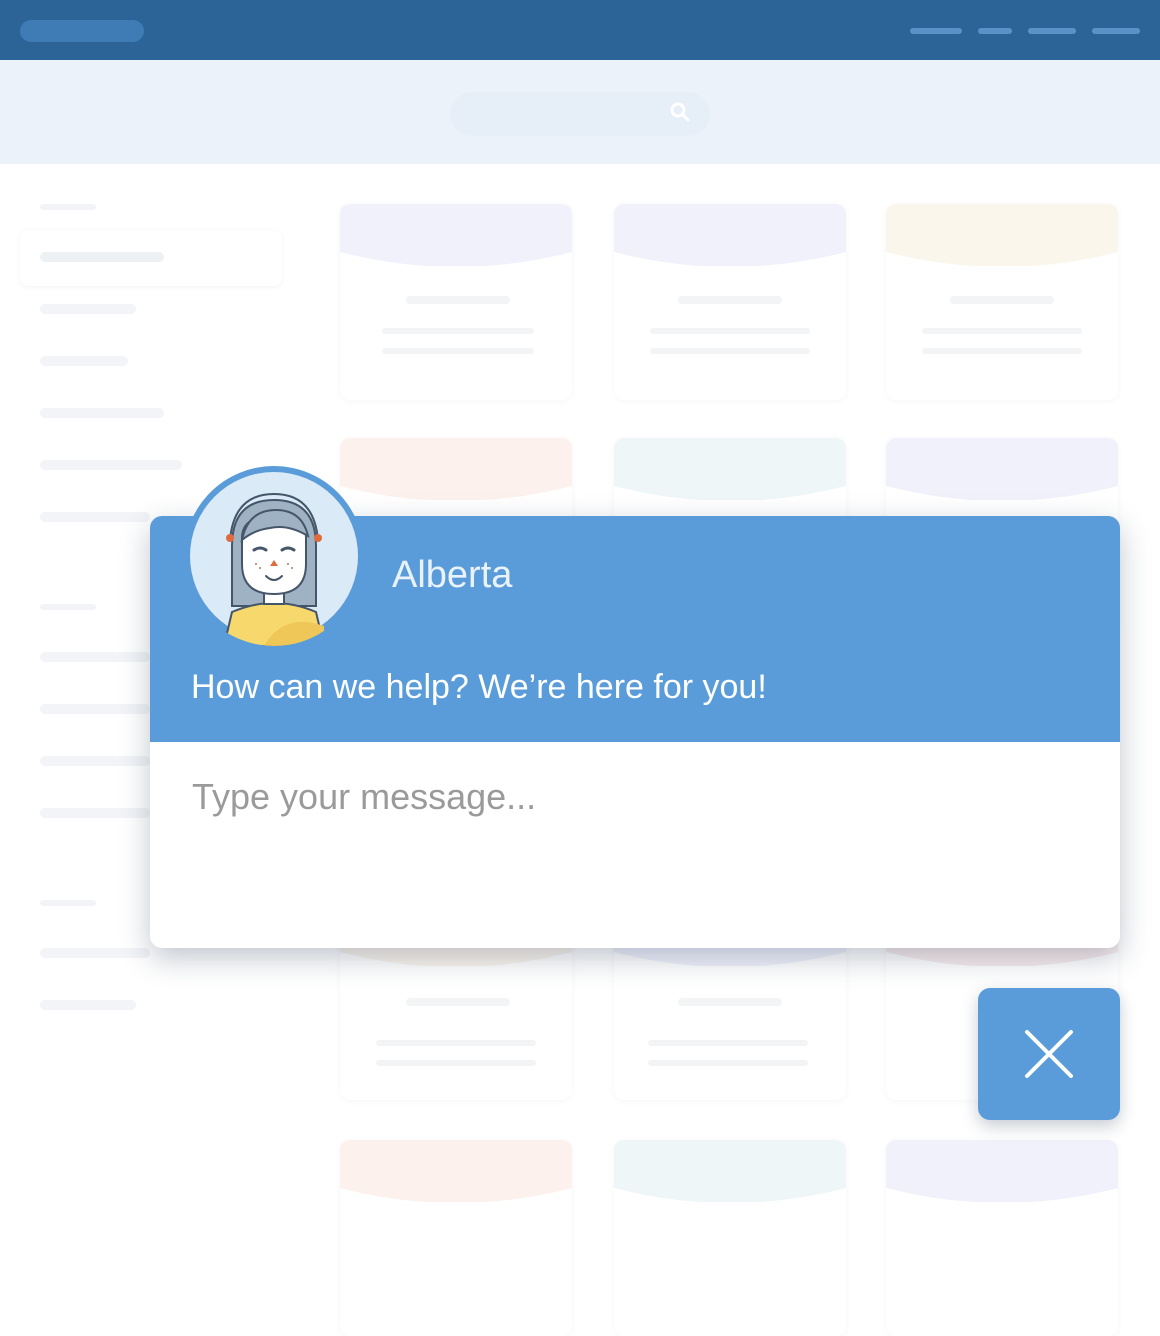  I want to click on close-chat-button, so click(1049, 1054).